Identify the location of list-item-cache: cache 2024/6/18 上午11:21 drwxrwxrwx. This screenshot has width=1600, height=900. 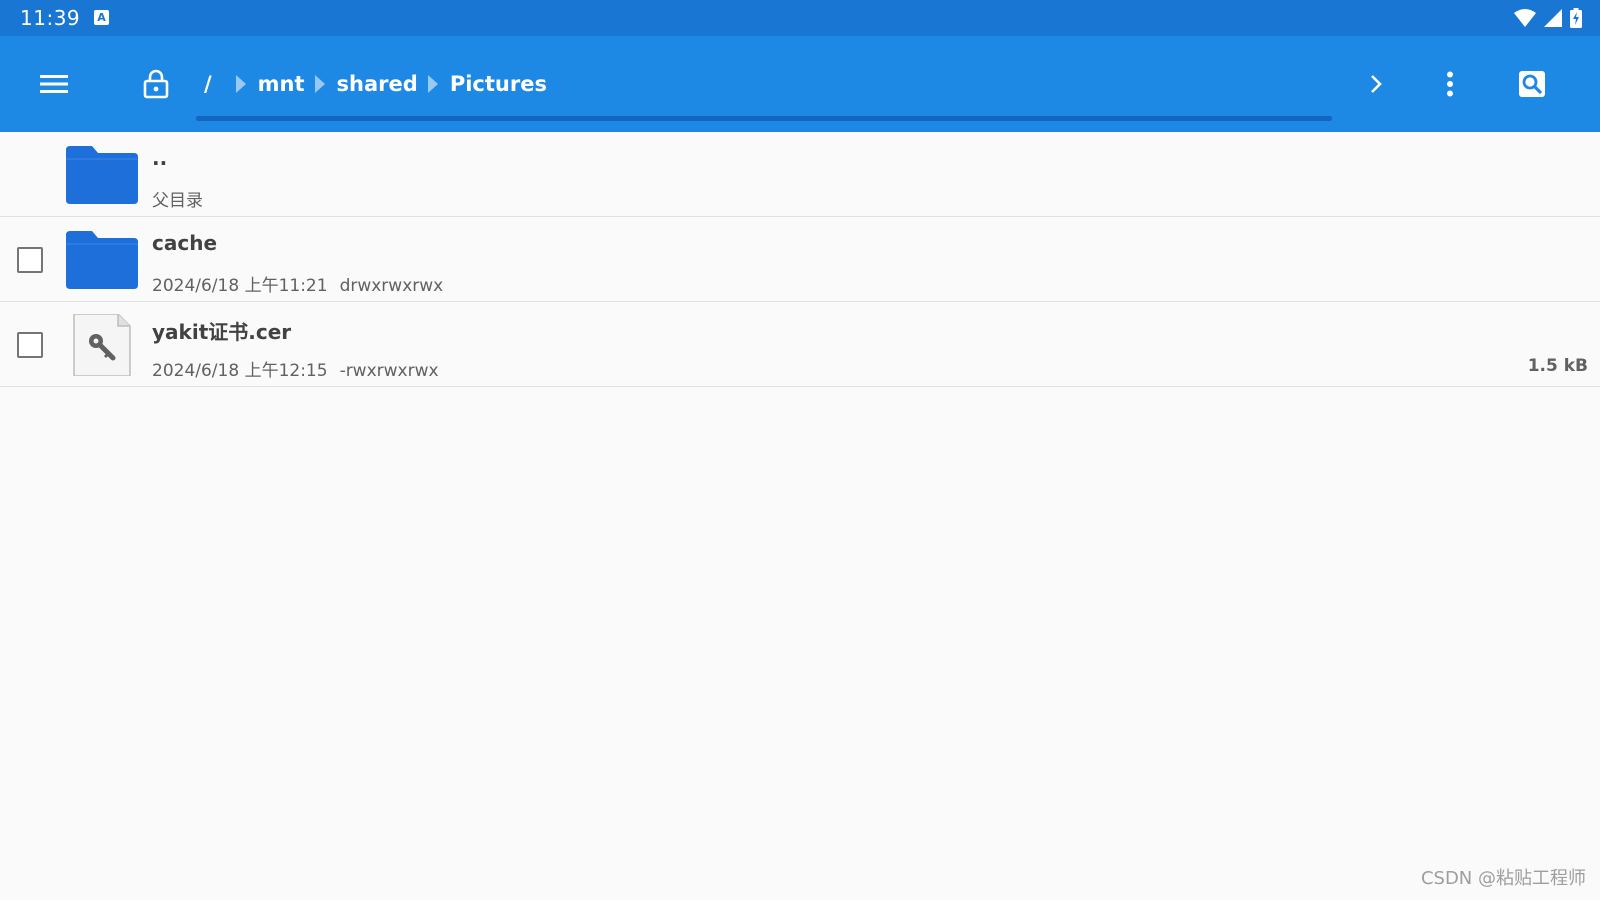
(800, 259).